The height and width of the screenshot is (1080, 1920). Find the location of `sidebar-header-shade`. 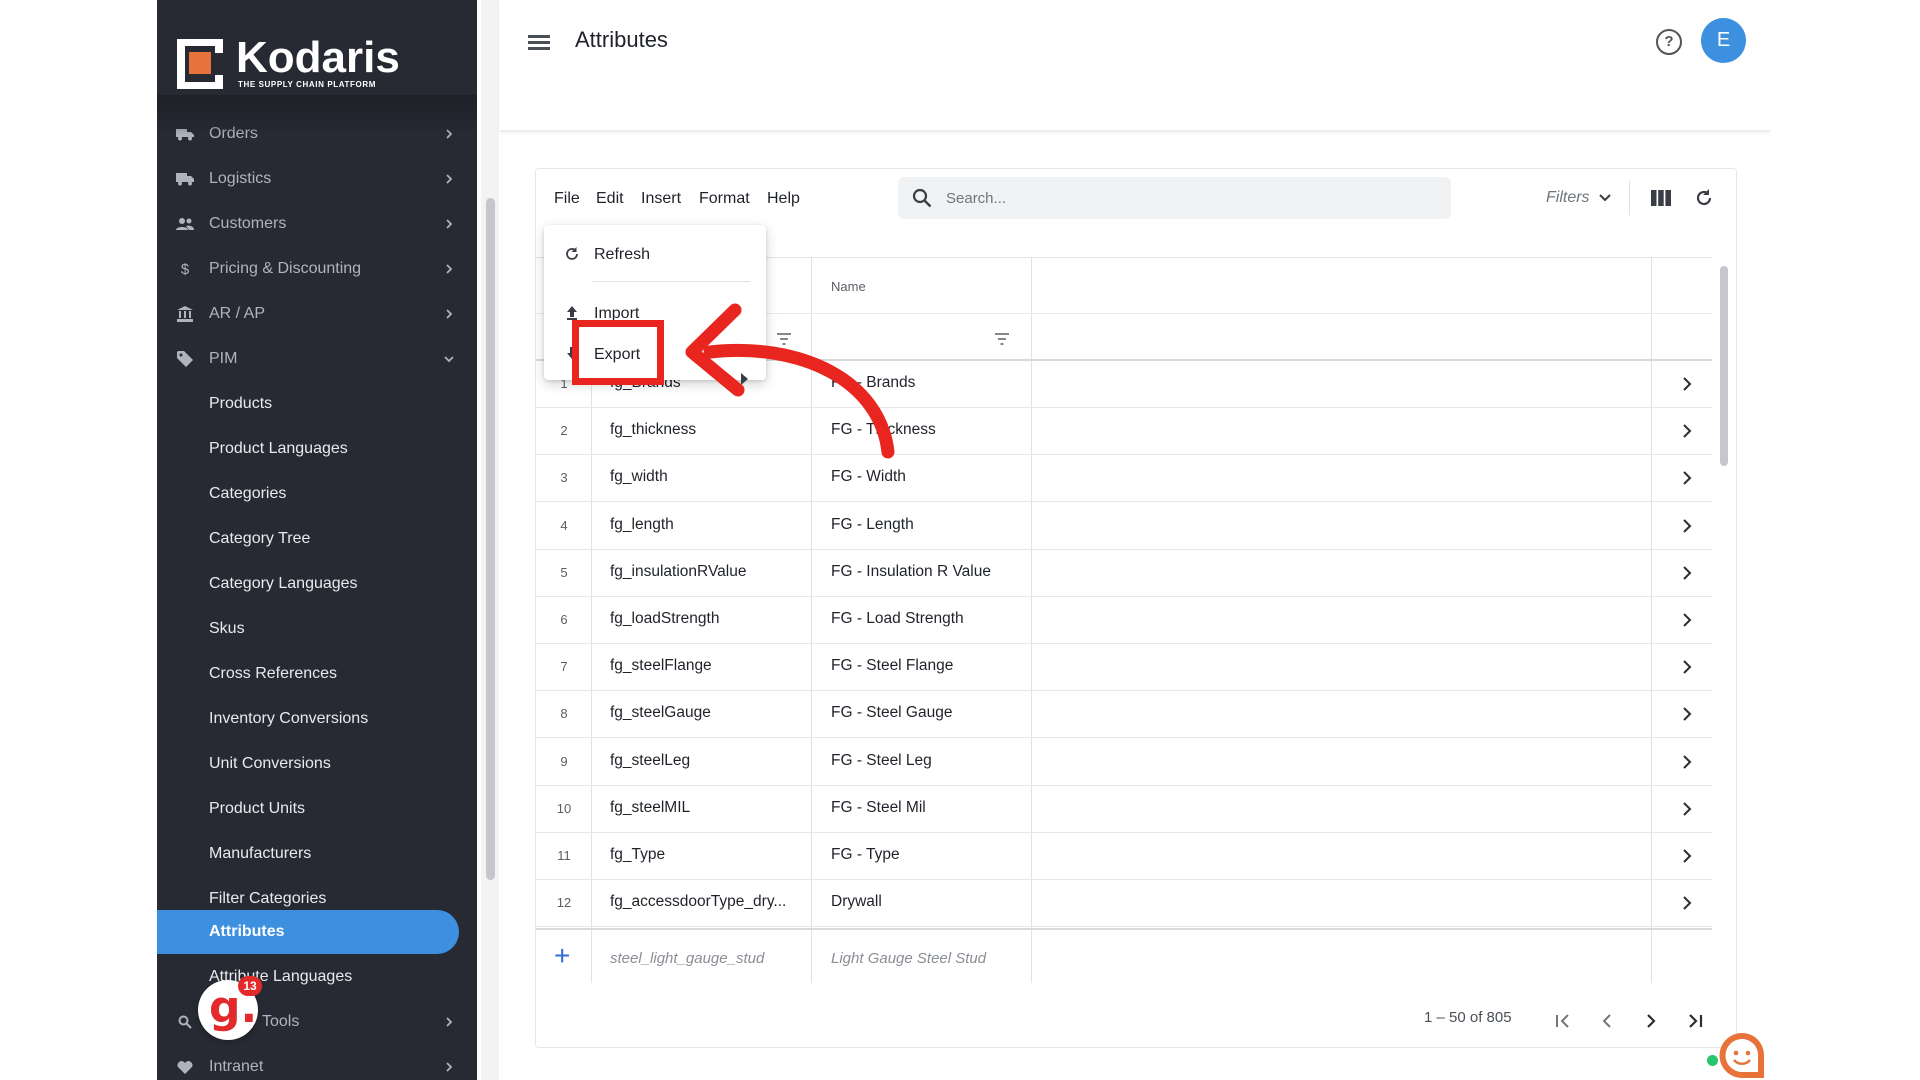

sidebar-header-shade is located at coordinates (317, 115).